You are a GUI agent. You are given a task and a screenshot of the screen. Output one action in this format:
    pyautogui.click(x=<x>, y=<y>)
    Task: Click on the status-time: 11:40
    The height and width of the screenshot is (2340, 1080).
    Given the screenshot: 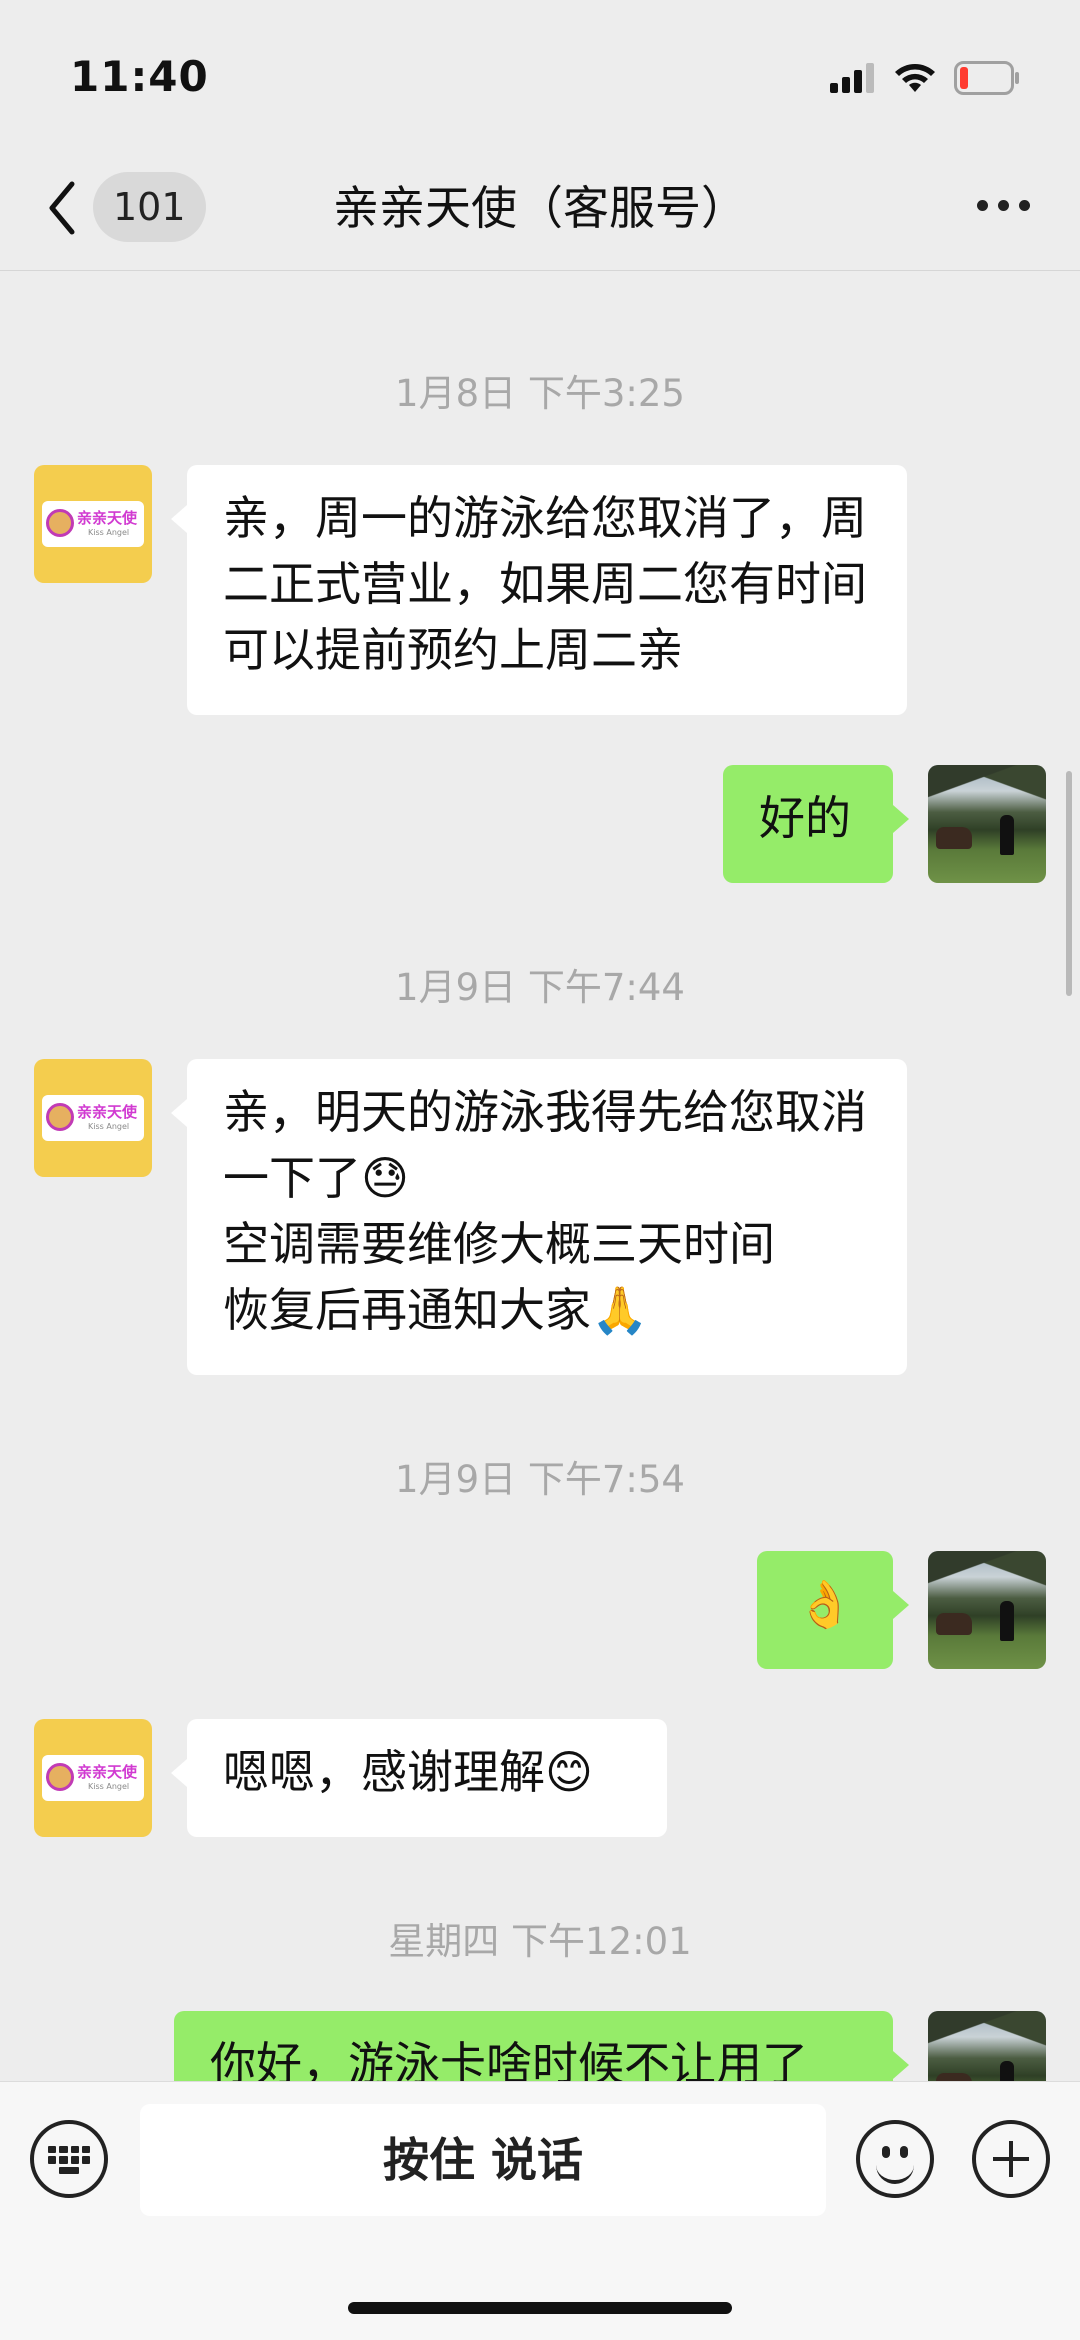 What is the action you would take?
    pyautogui.click(x=139, y=76)
    